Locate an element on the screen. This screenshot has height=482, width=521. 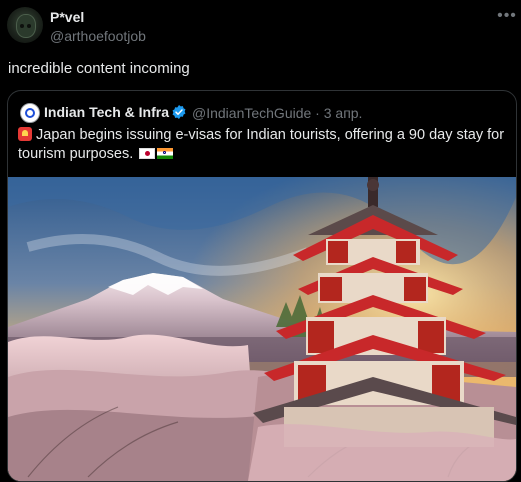
author-name: P*vel is located at coordinates (67, 17).